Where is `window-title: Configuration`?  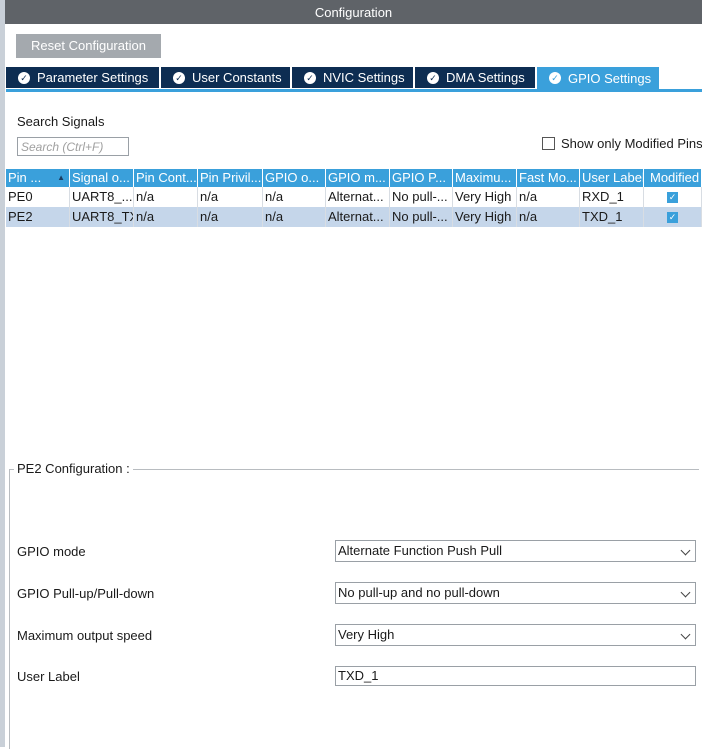 window-title: Configuration is located at coordinates (353, 12).